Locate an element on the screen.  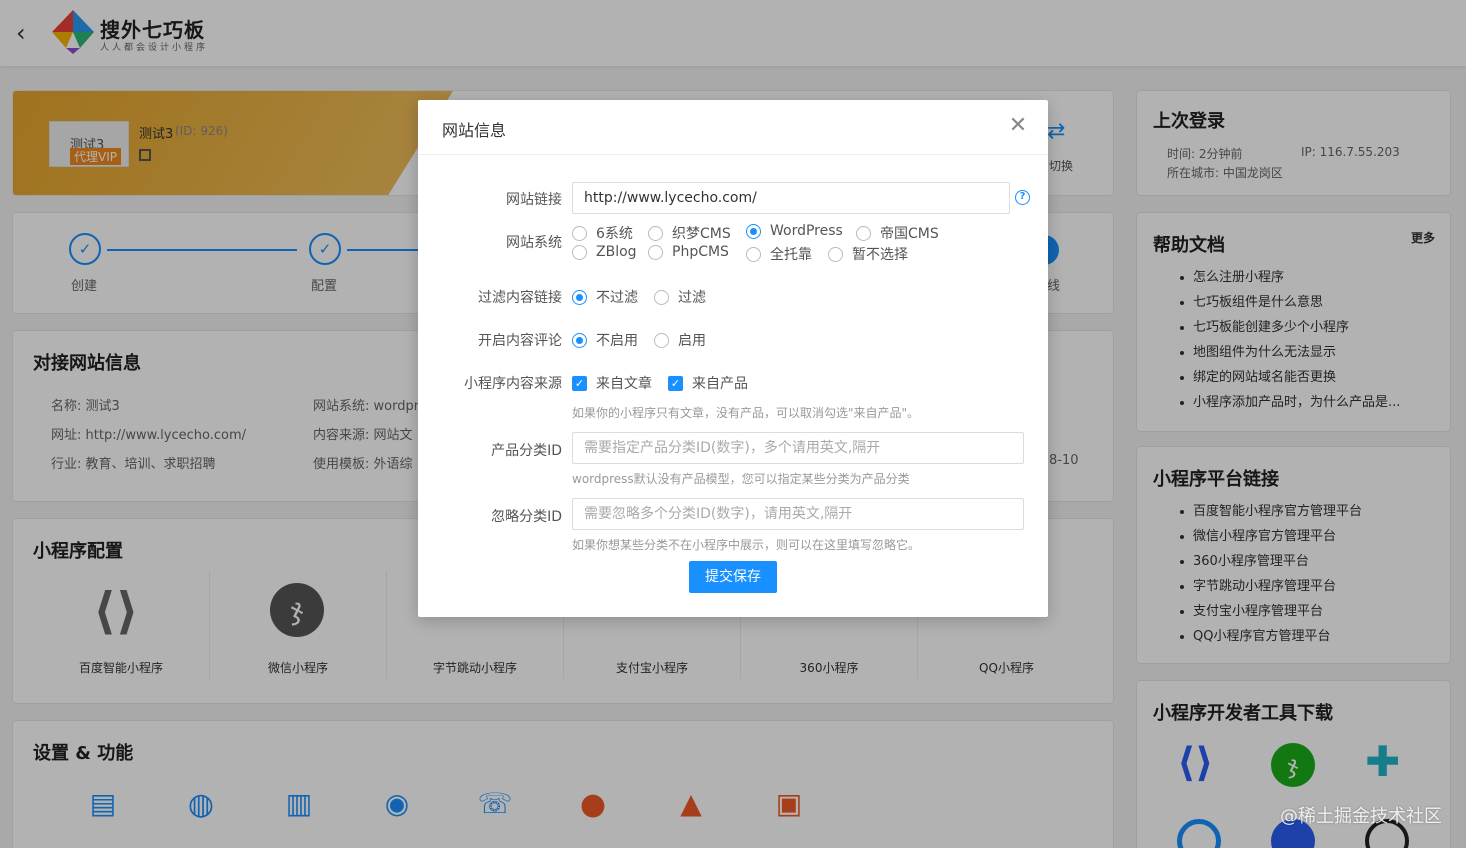
radio-label: 不启用 is located at coordinates (617, 341).